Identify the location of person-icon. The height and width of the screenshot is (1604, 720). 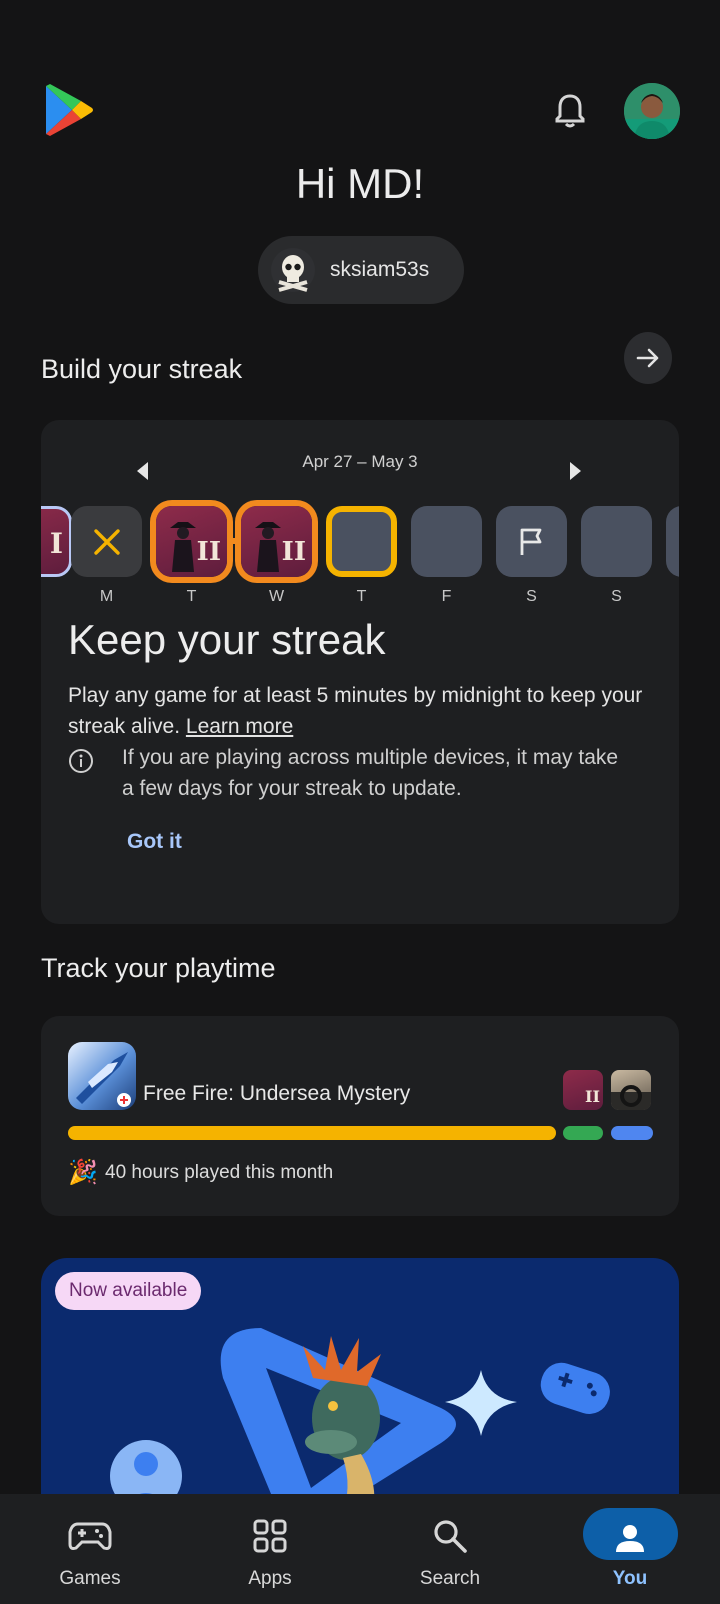
(630, 1538).